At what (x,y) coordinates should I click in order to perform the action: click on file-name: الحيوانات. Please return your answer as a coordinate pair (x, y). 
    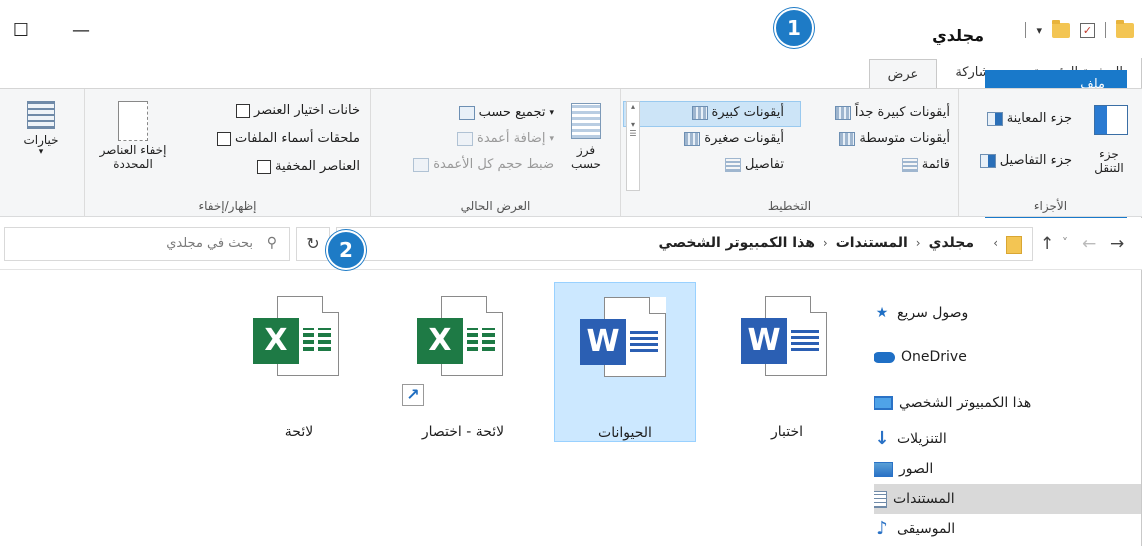
    Looking at the image, I should click on (625, 433).